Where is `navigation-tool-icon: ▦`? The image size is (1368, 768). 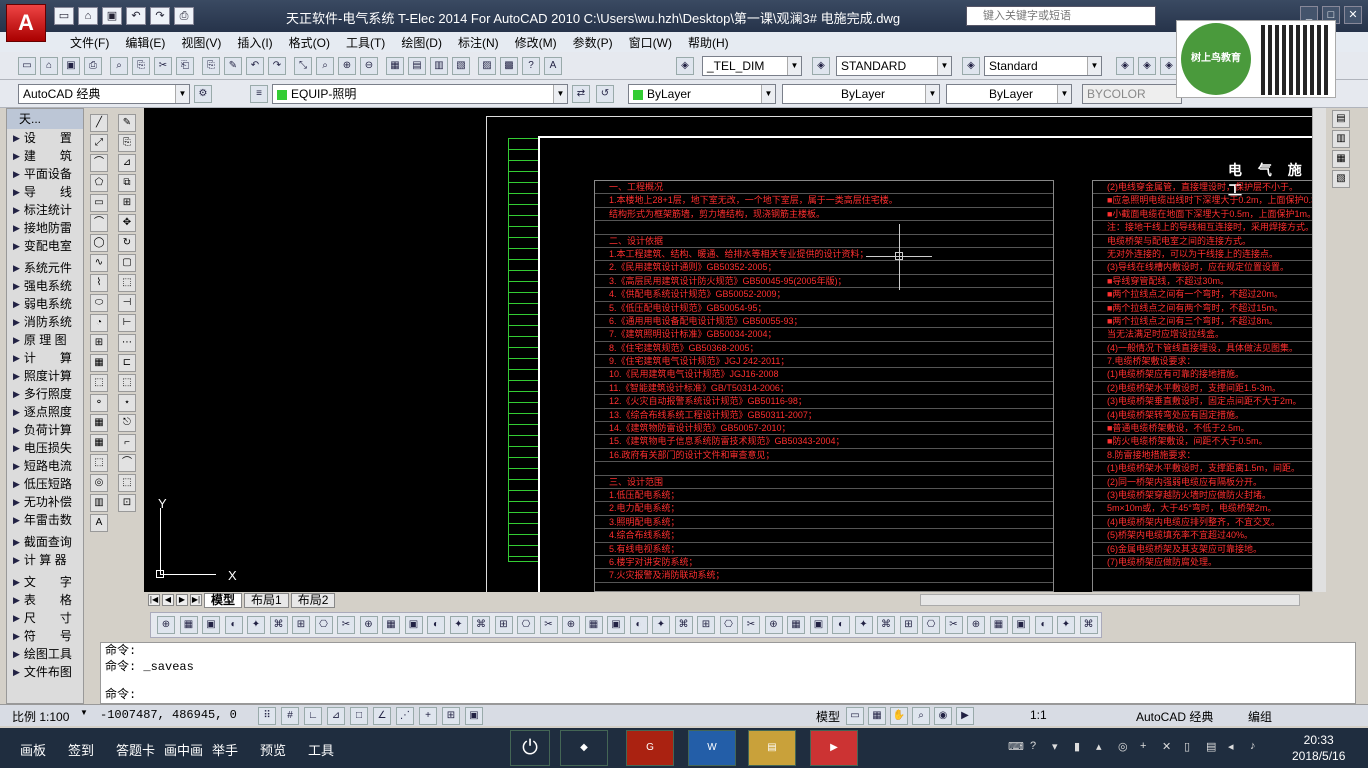 navigation-tool-icon: ▦ is located at coordinates (877, 716).